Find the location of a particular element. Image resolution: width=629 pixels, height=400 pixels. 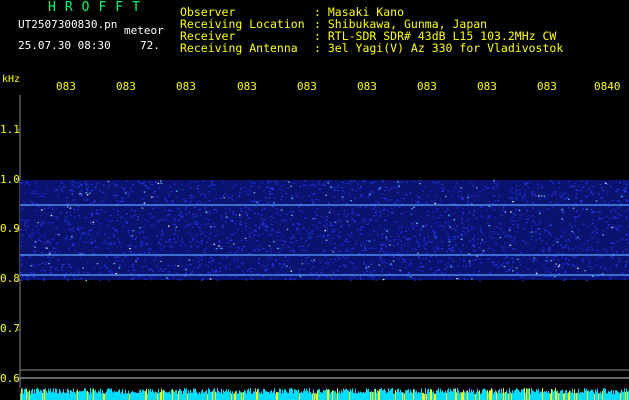

bottom-intensity-bar is located at coordinates (324, 394).